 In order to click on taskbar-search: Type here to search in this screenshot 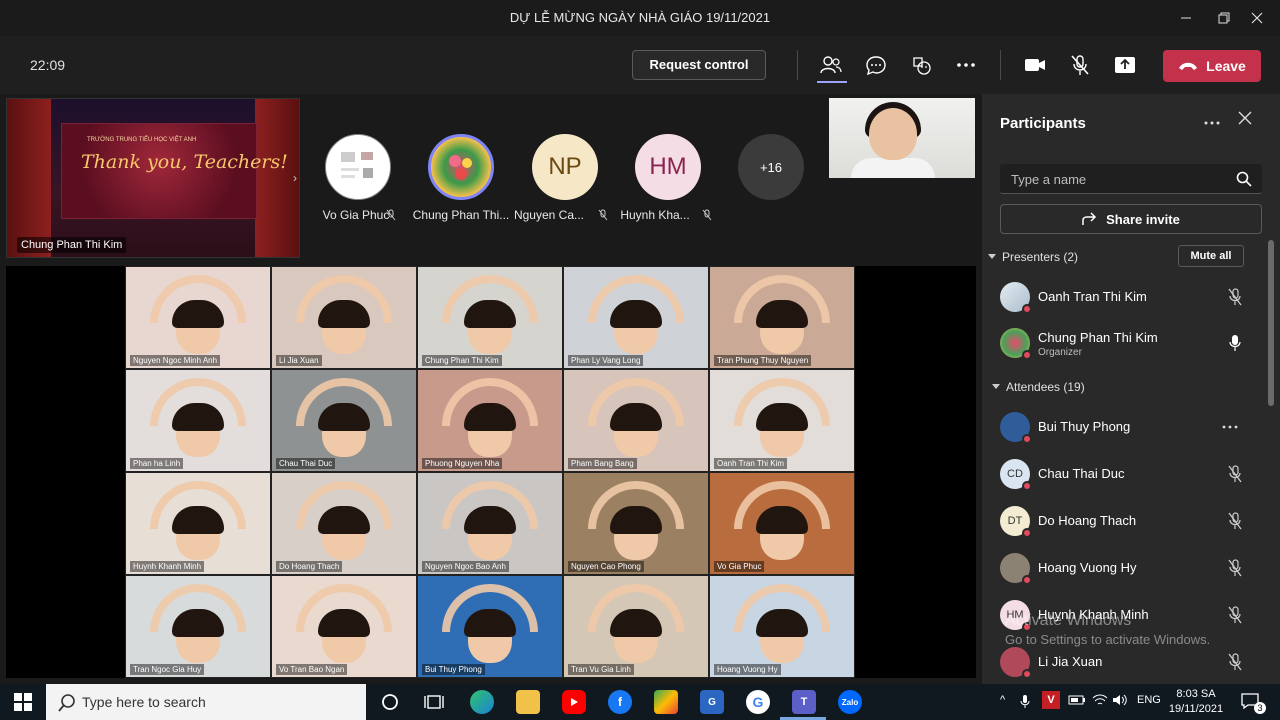, I will do `click(206, 702)`.